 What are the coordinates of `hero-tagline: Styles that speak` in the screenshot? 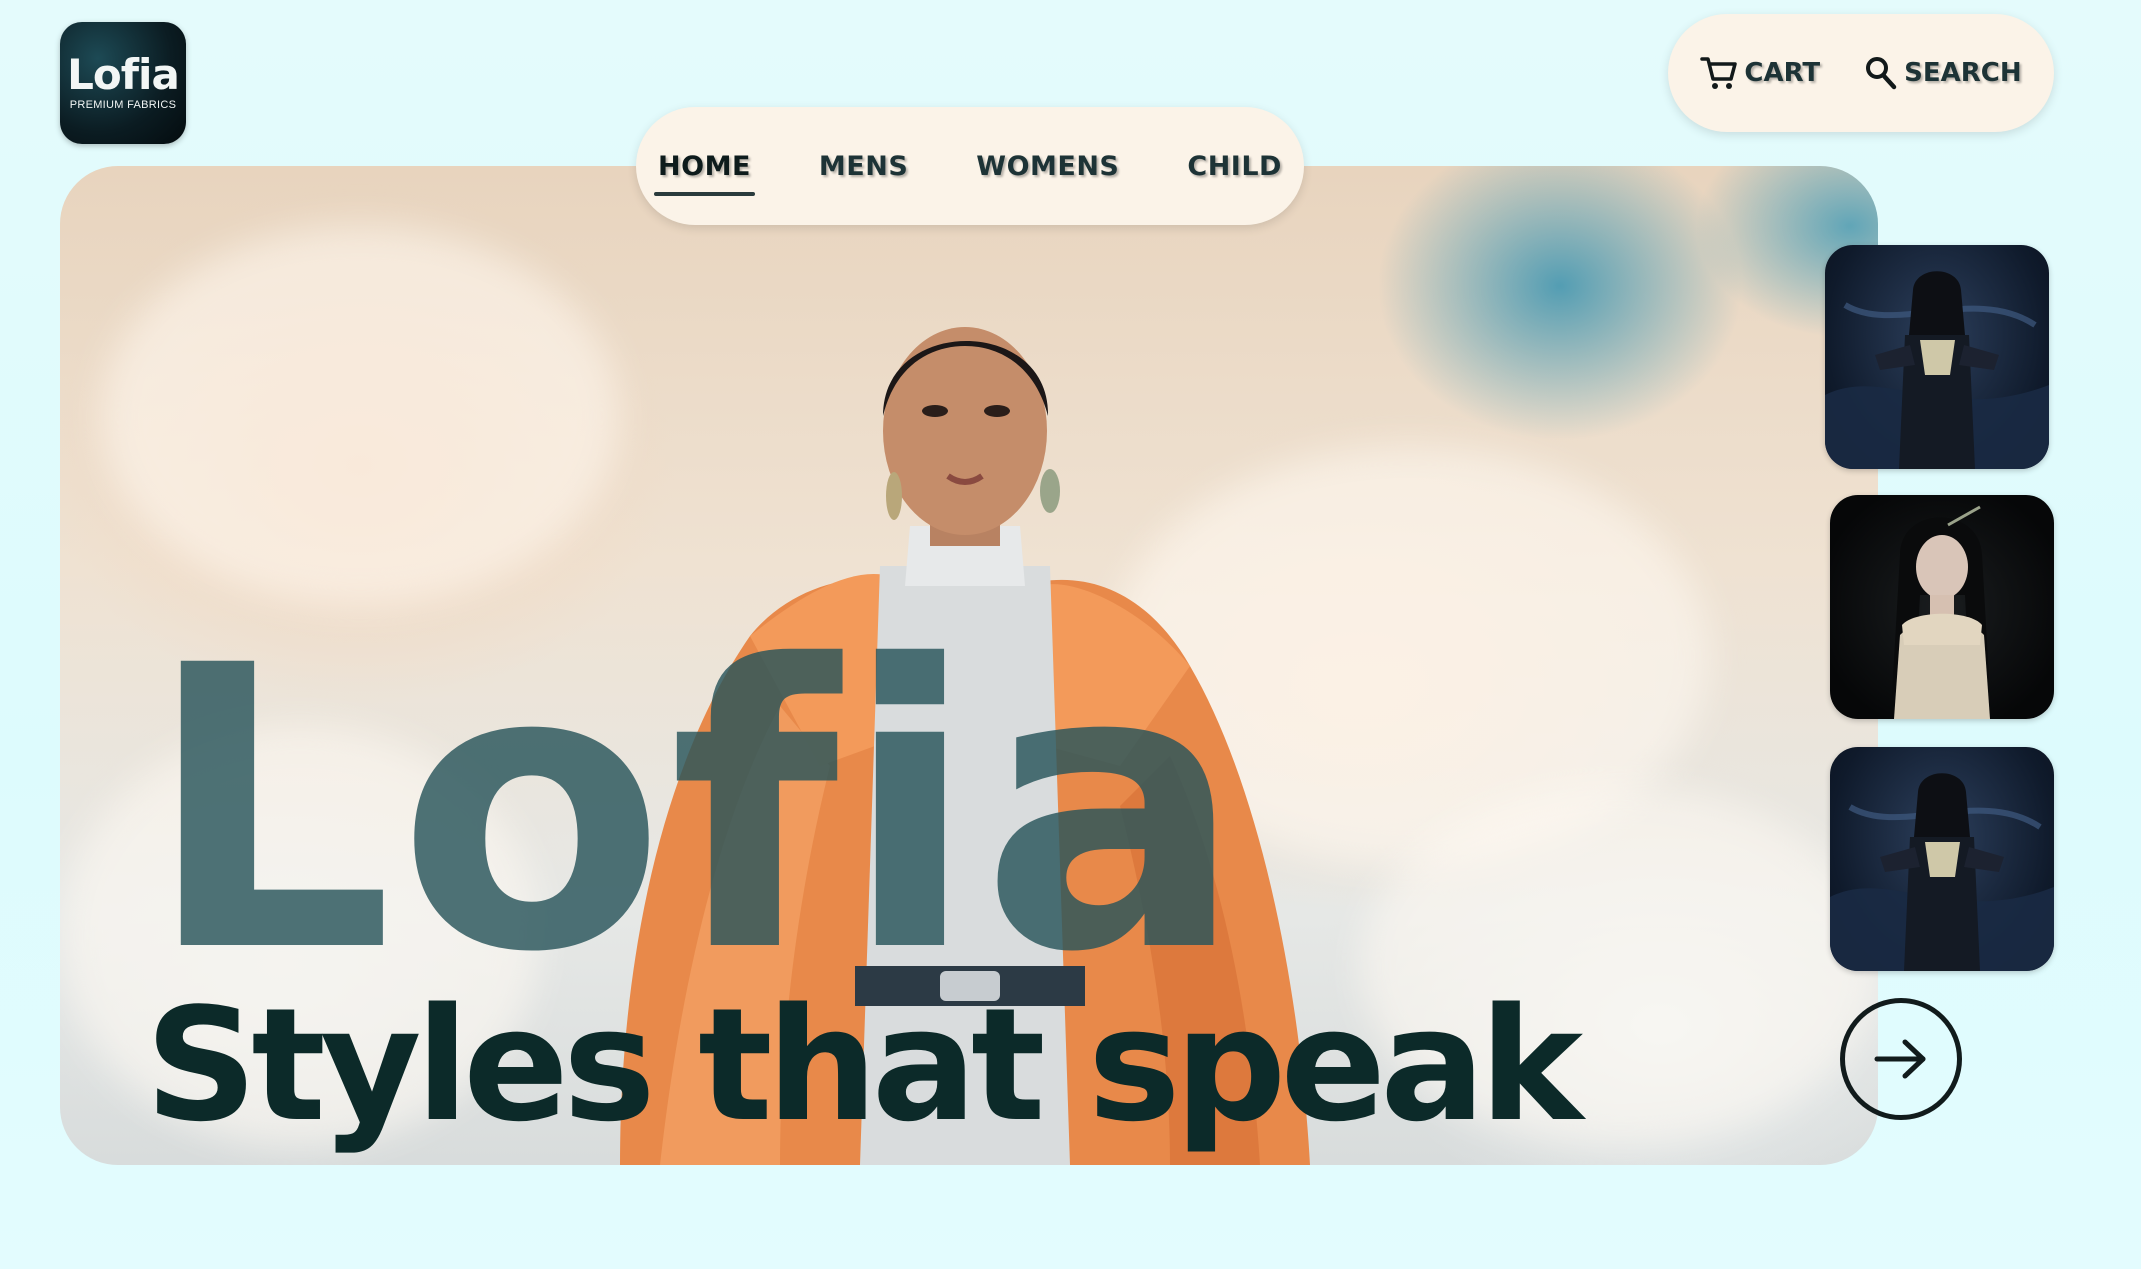 It's located at (864, 1065).